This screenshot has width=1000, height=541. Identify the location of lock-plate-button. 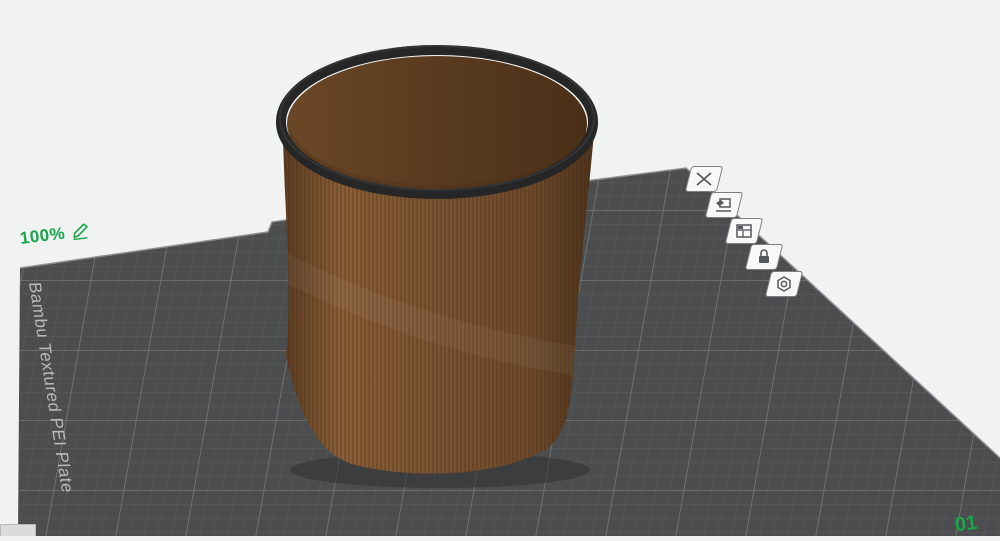
(764, 257).